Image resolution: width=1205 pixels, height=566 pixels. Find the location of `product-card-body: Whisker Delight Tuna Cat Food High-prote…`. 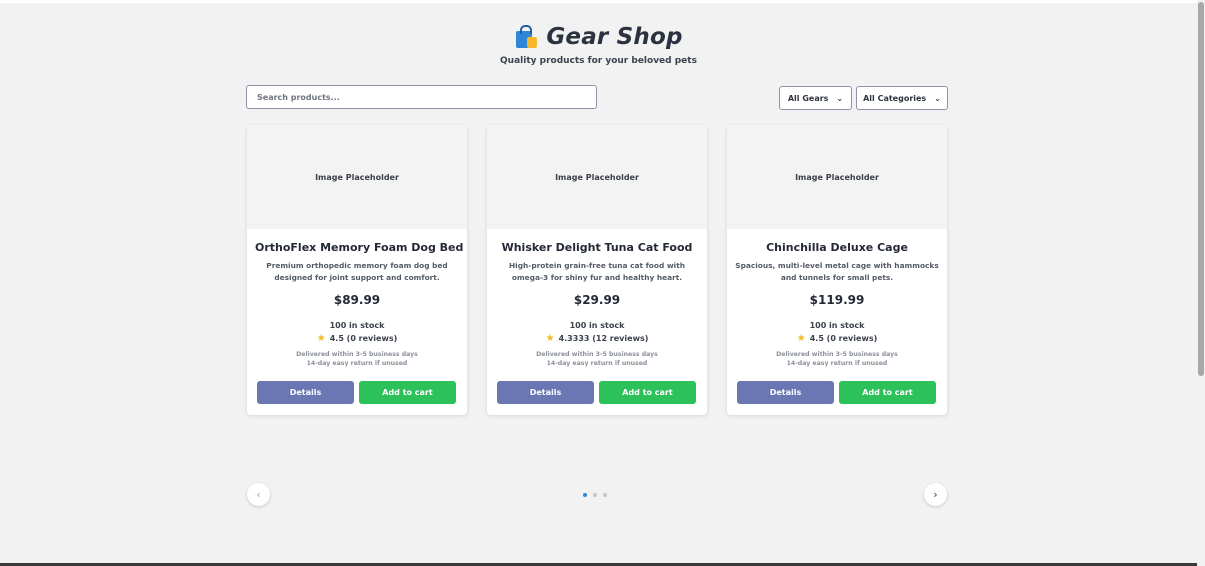

product-card-body: Whisker Delight Tuna Cat Food High-prote… is located at coordinates (597, 304).